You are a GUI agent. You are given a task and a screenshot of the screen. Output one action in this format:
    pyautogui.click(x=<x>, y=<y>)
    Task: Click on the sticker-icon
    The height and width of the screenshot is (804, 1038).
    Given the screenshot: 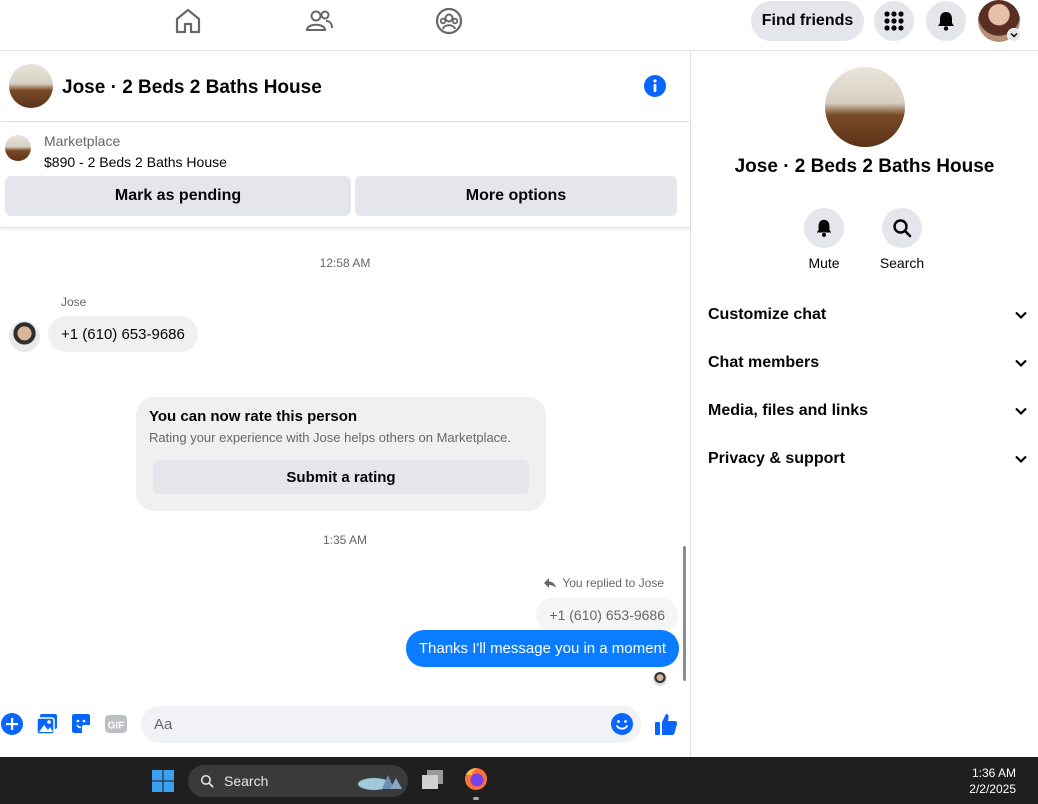 What is the action you would take?
    pyautogui.click(x=81, y=724)
    